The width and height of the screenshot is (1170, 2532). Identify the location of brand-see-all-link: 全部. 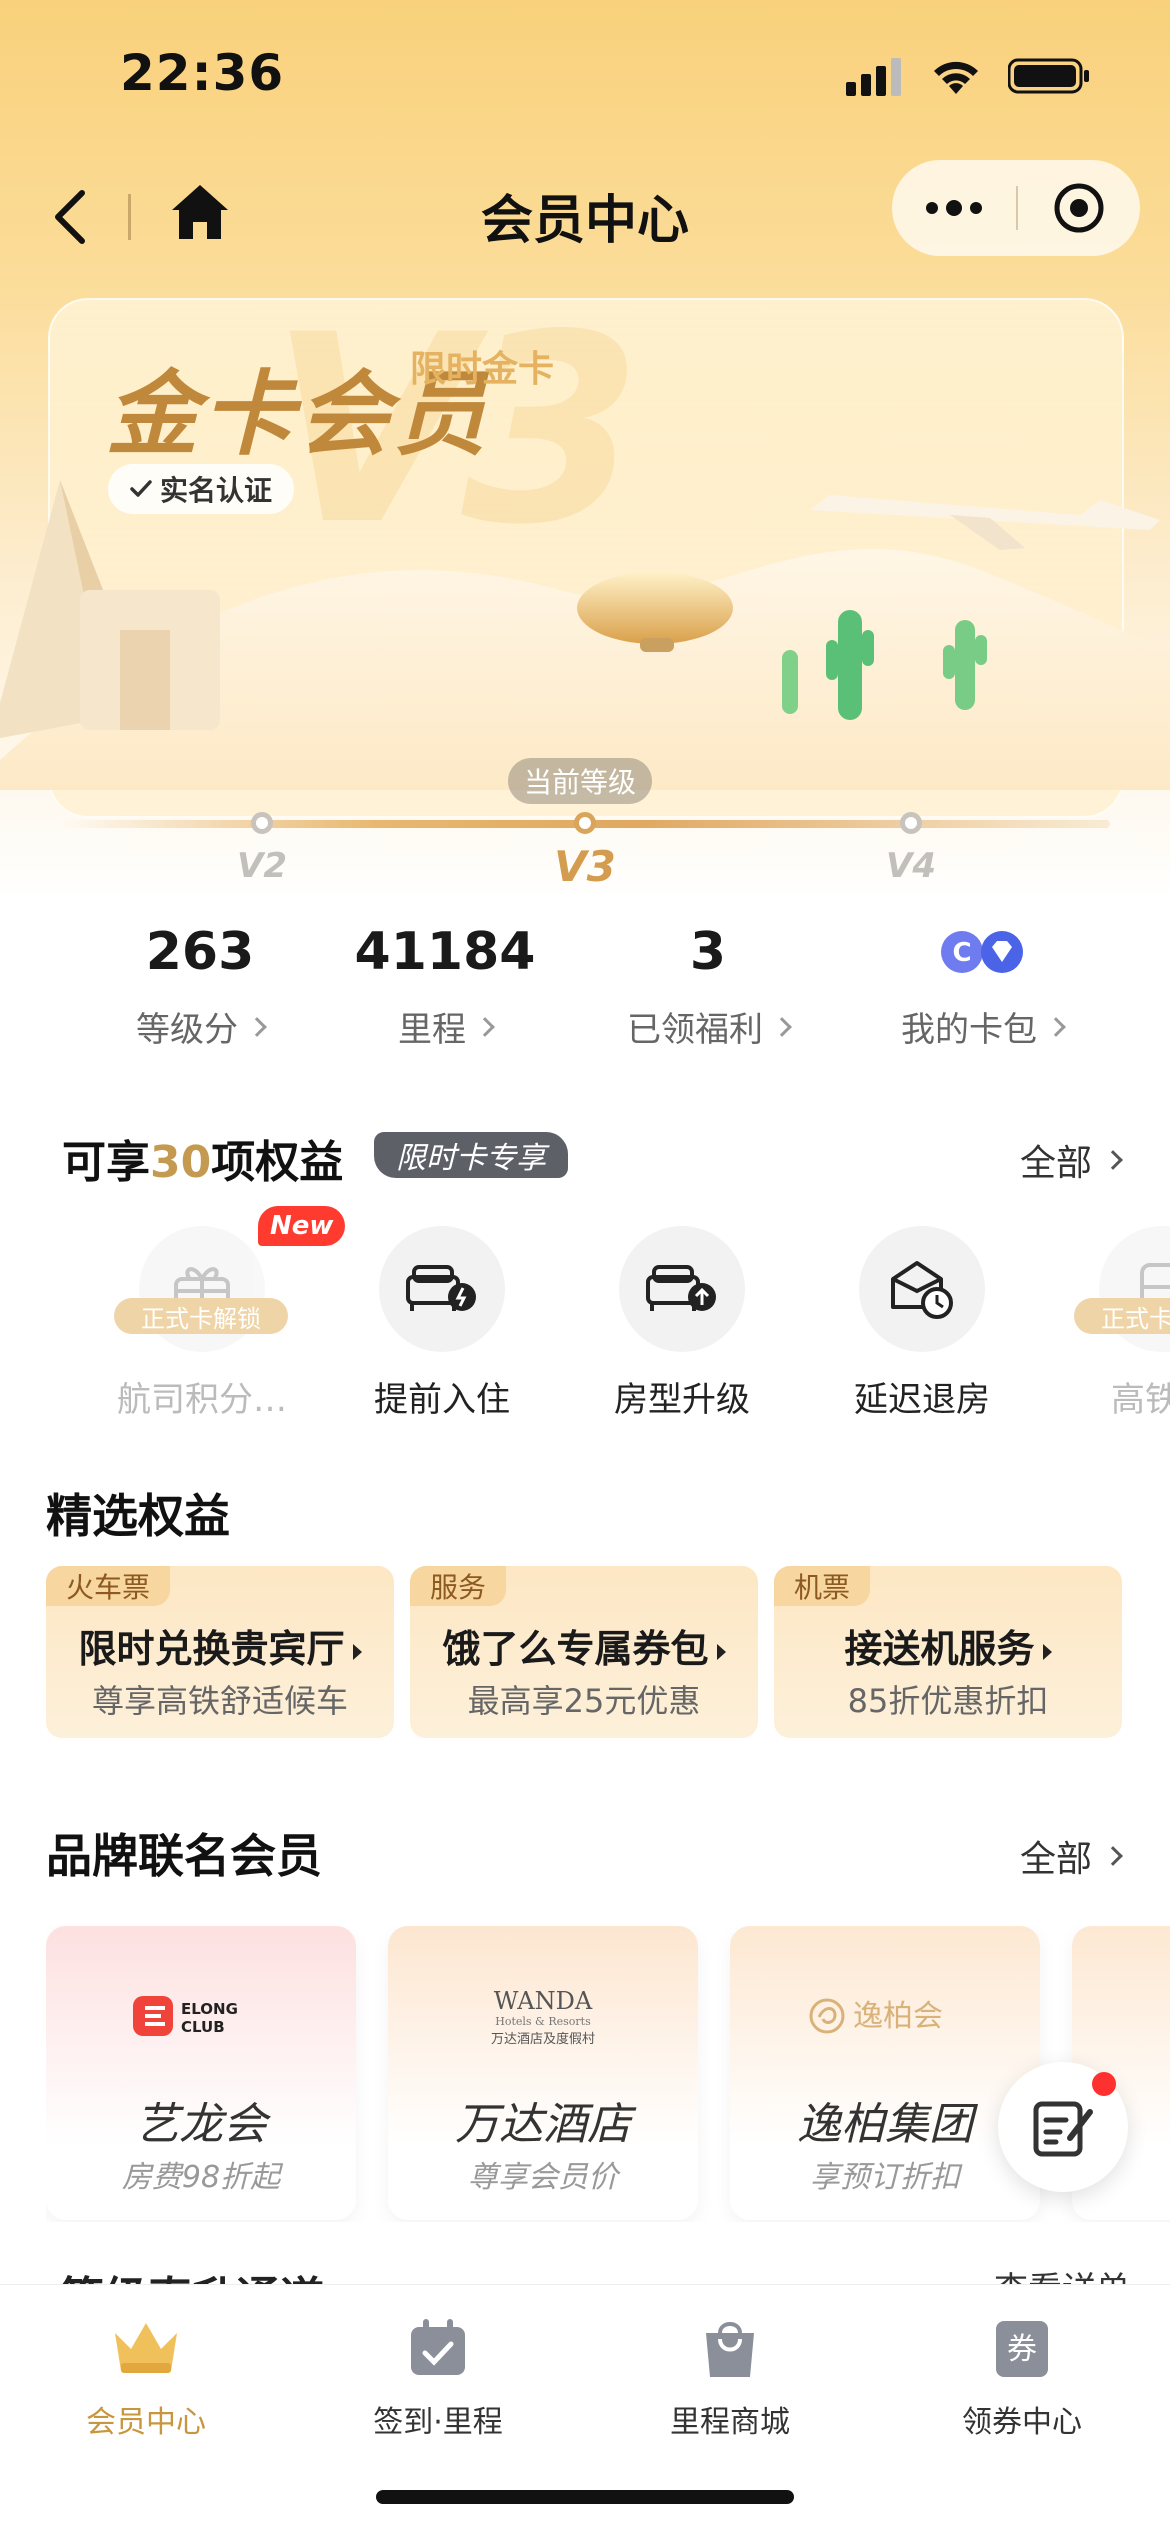
(1071, 1856).